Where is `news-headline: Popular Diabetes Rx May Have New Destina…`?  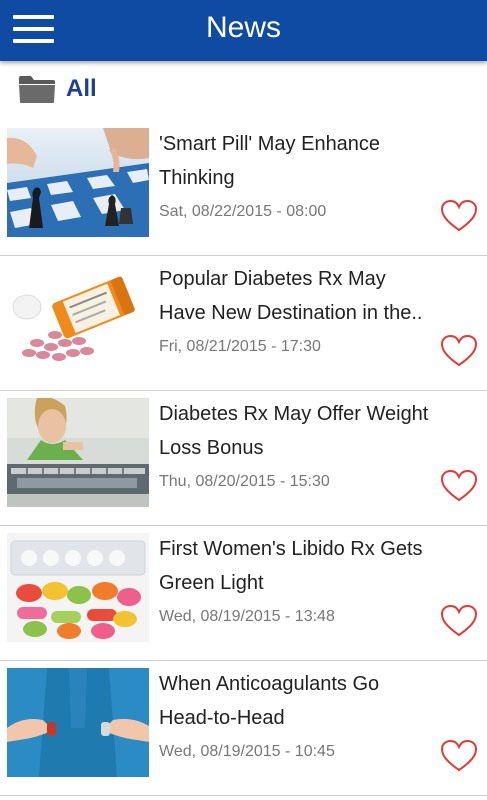 news-headline: Popular Diabetes Rx May Have New Destina… is located at coordinates (291, 296).